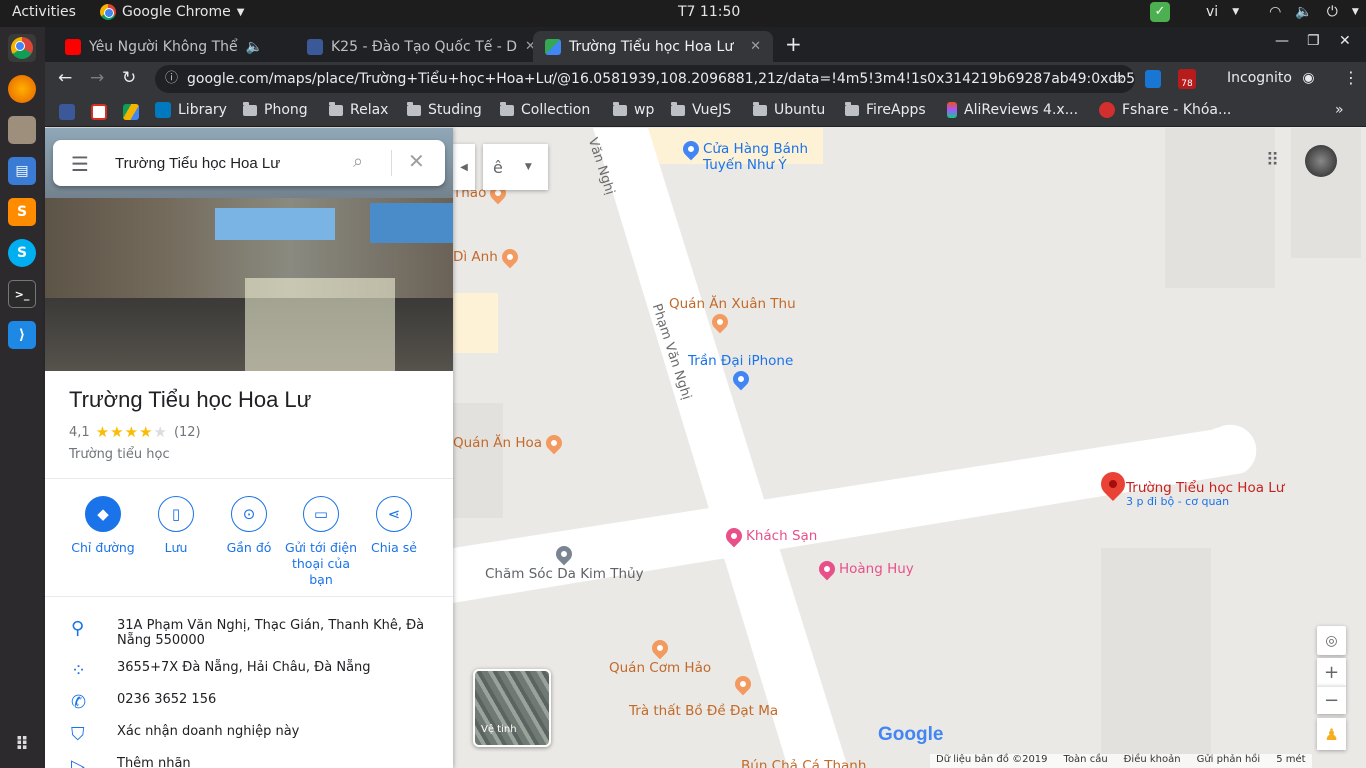 Image resolution: width=1366 pixels, height=768 pixels. I want to click on poi-restaurant: Quán Ăn Xuân Thu, so click(732, 315).